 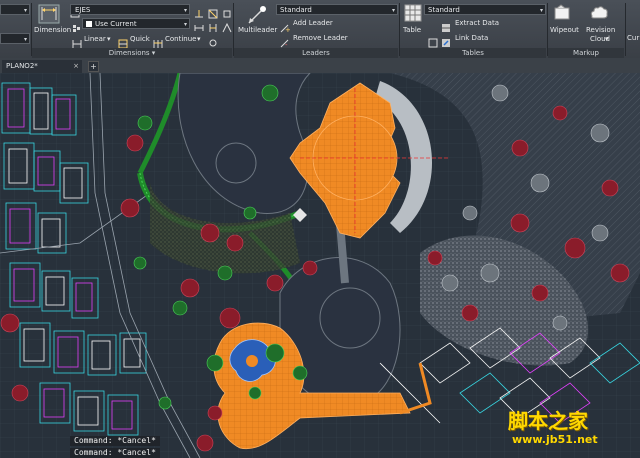 What do you see at coordinates (130, 9) in the screenshot?
I see `dim-style-select: EJES ▾` at bounding box center [130, 9].